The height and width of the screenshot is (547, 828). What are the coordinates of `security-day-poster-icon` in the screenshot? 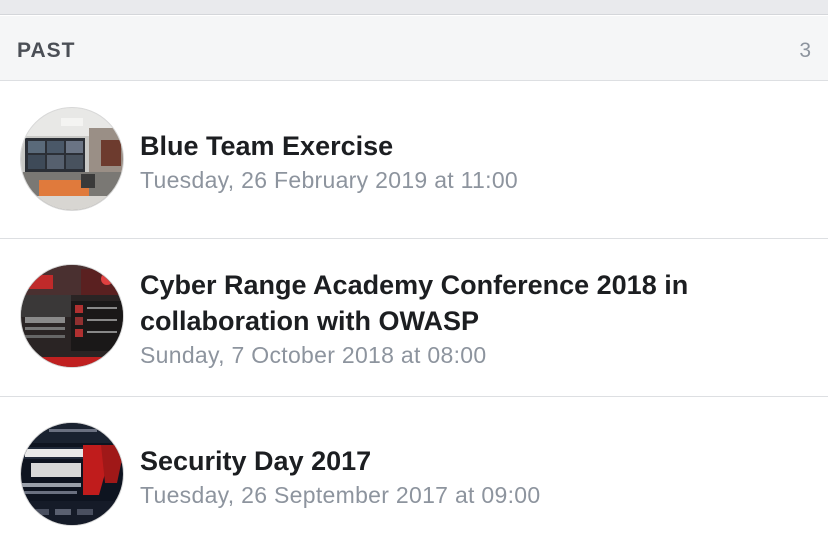 It's located at (72, 474).